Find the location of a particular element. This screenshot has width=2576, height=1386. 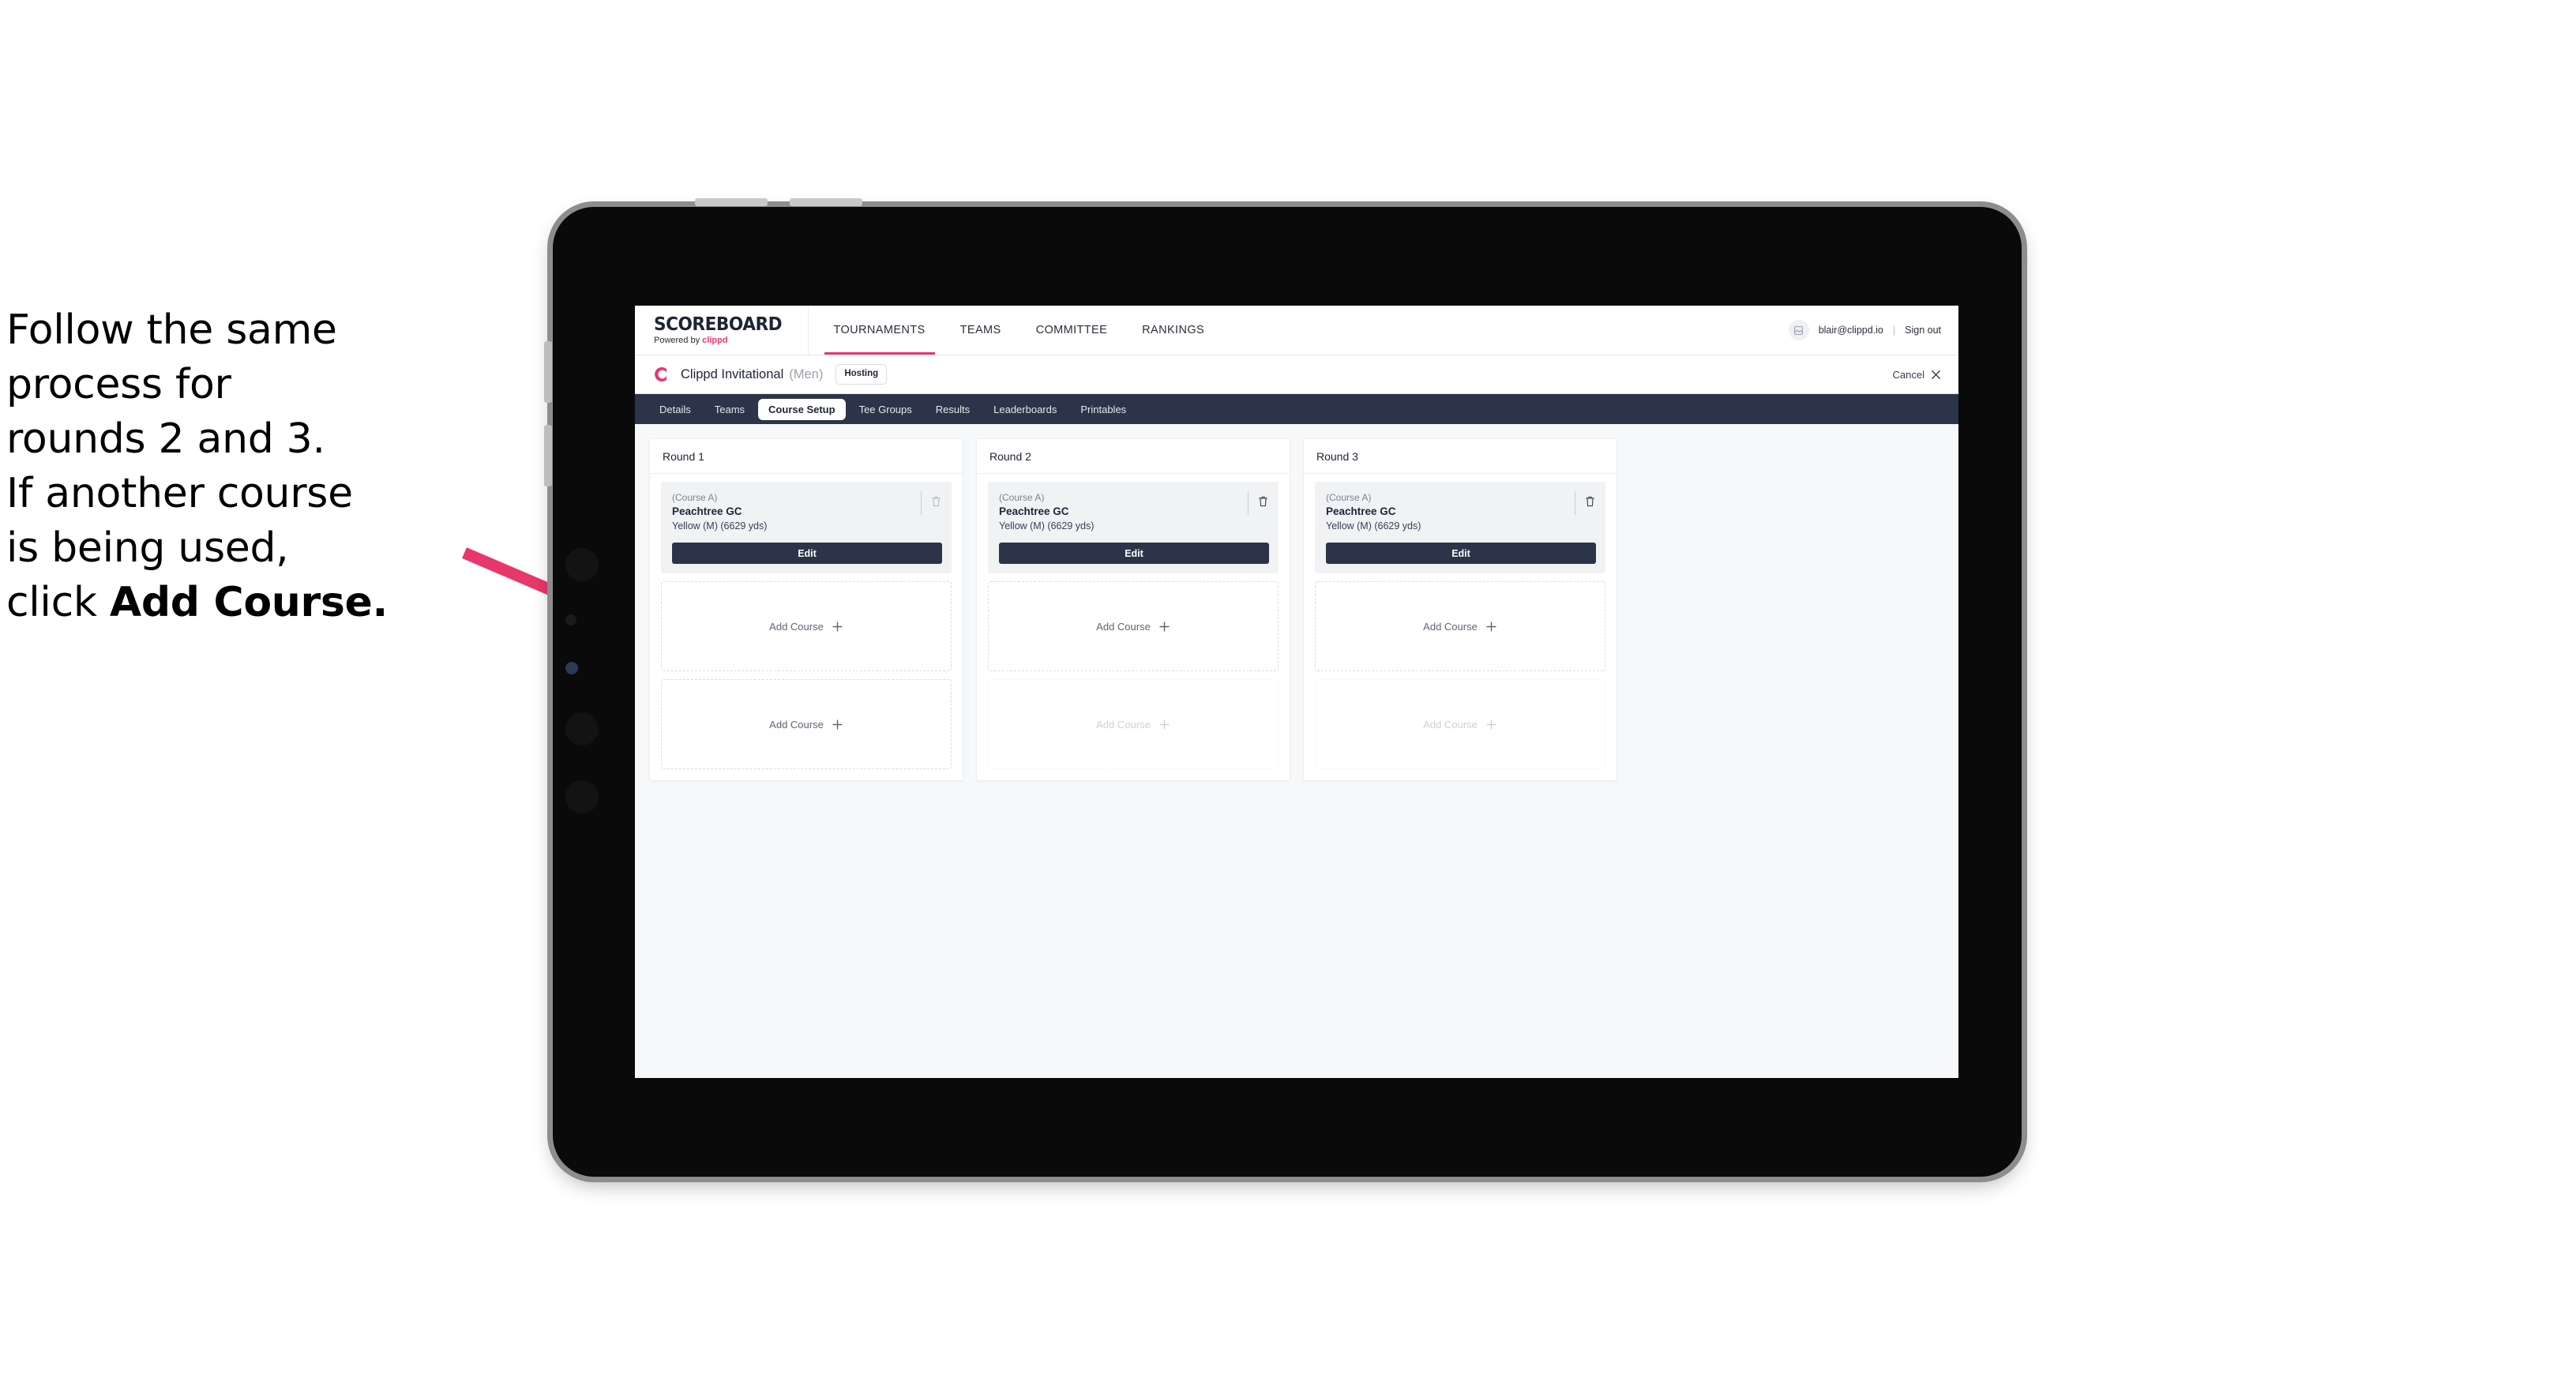

caption-line-3: rounds 2 and 3. is located at coordinates (165, 439).